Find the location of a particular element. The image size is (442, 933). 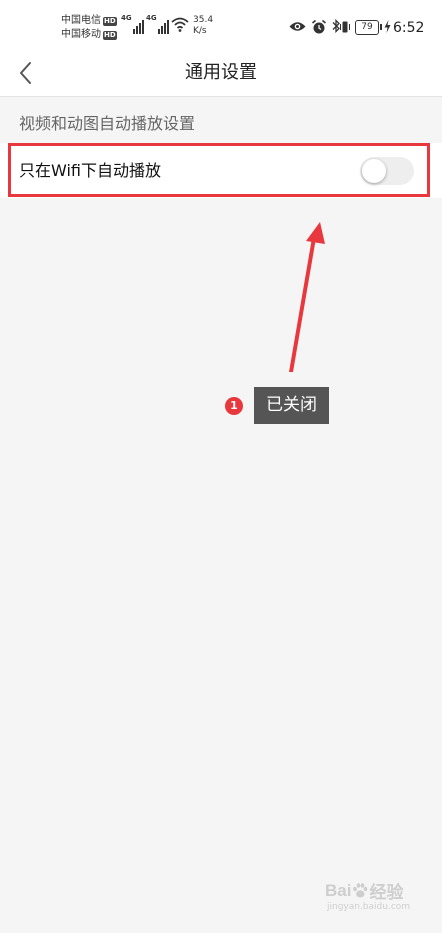

page-title: 通用设置 is located at coordinates (221, 72).